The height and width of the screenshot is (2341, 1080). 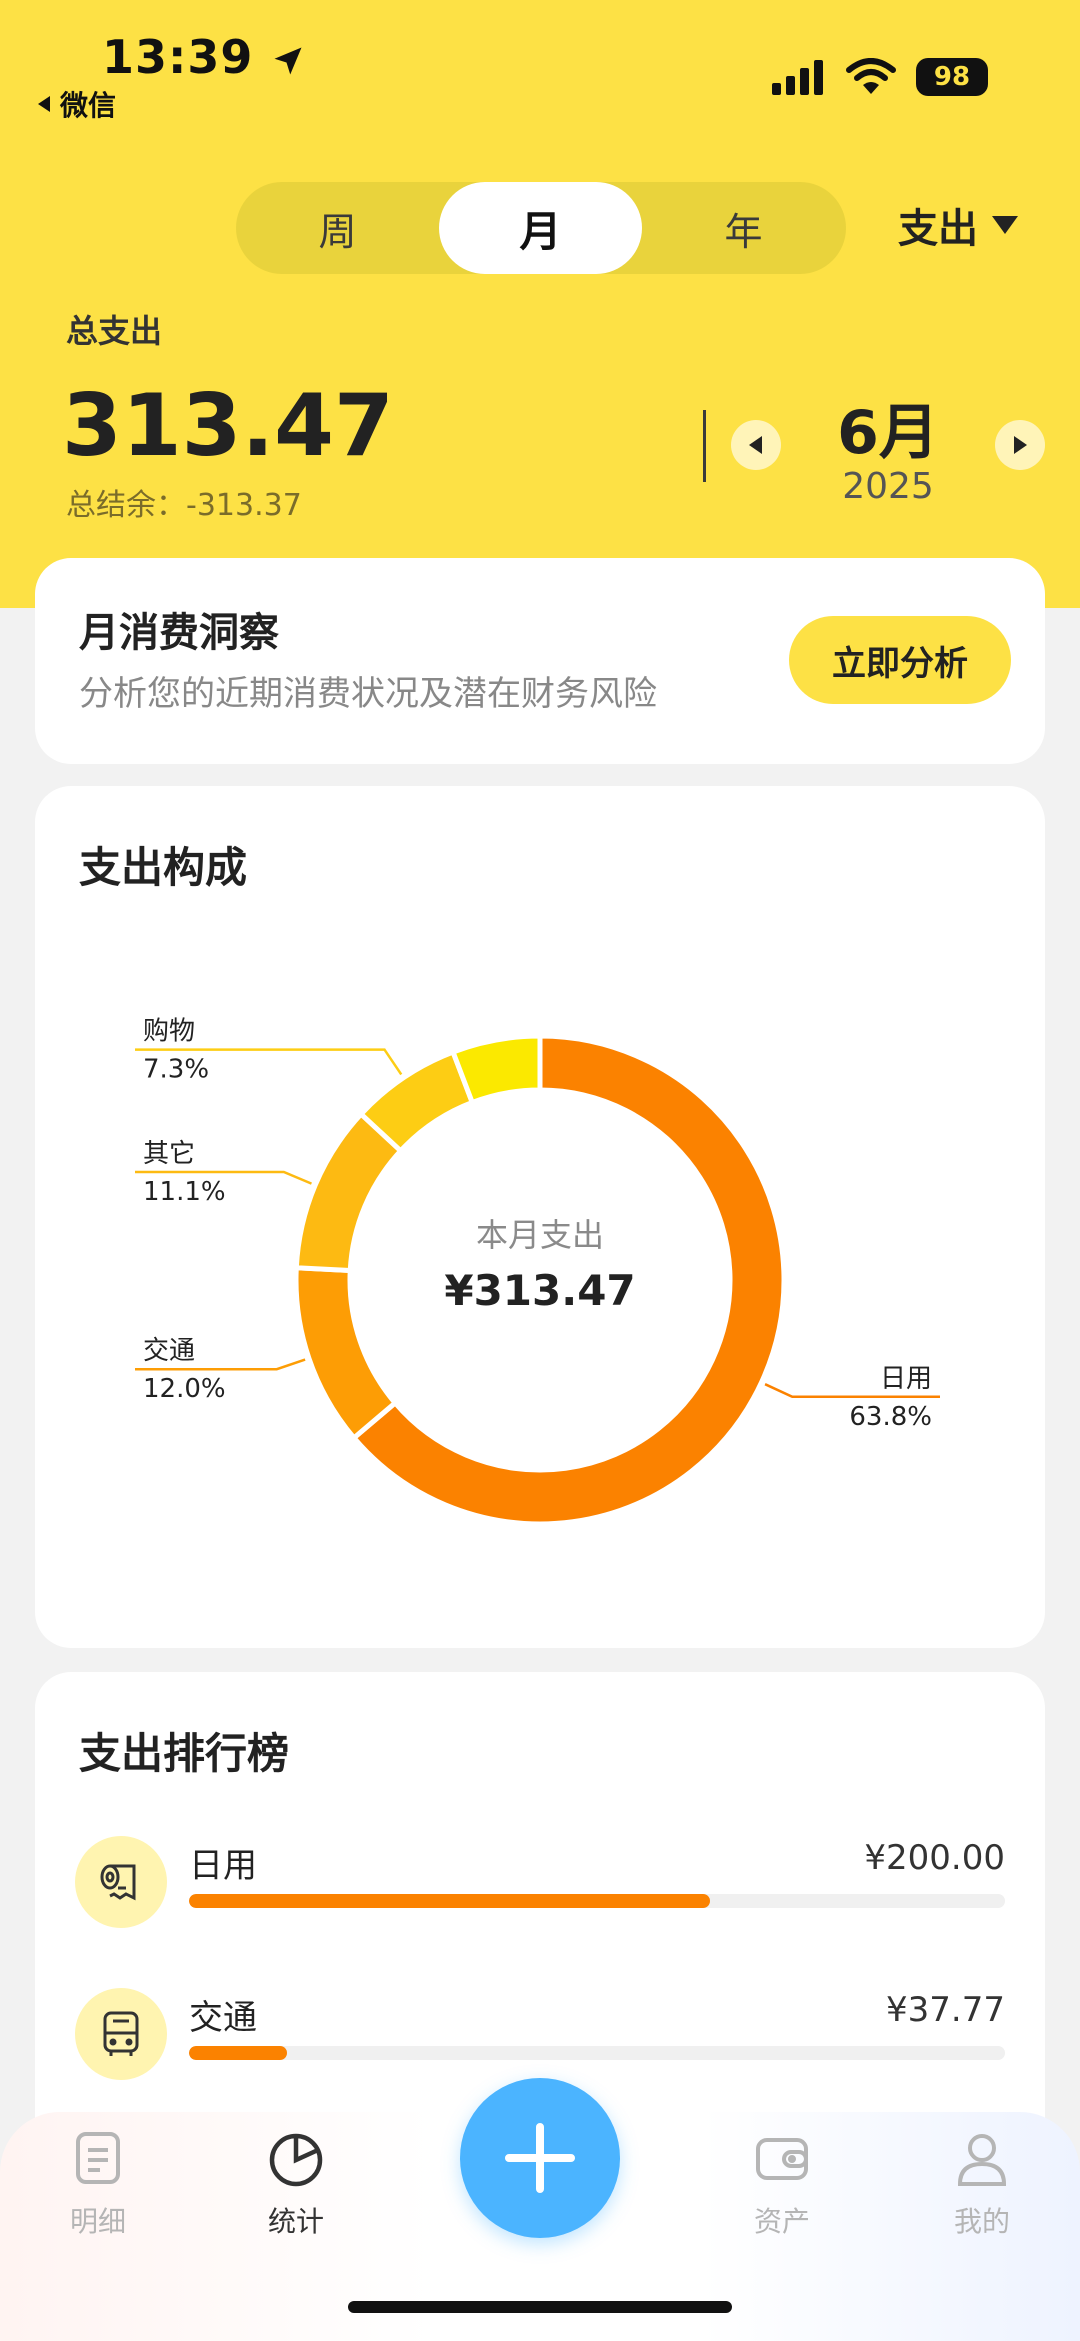 I want to click on plus-icon, so click(x=540, y=2158).